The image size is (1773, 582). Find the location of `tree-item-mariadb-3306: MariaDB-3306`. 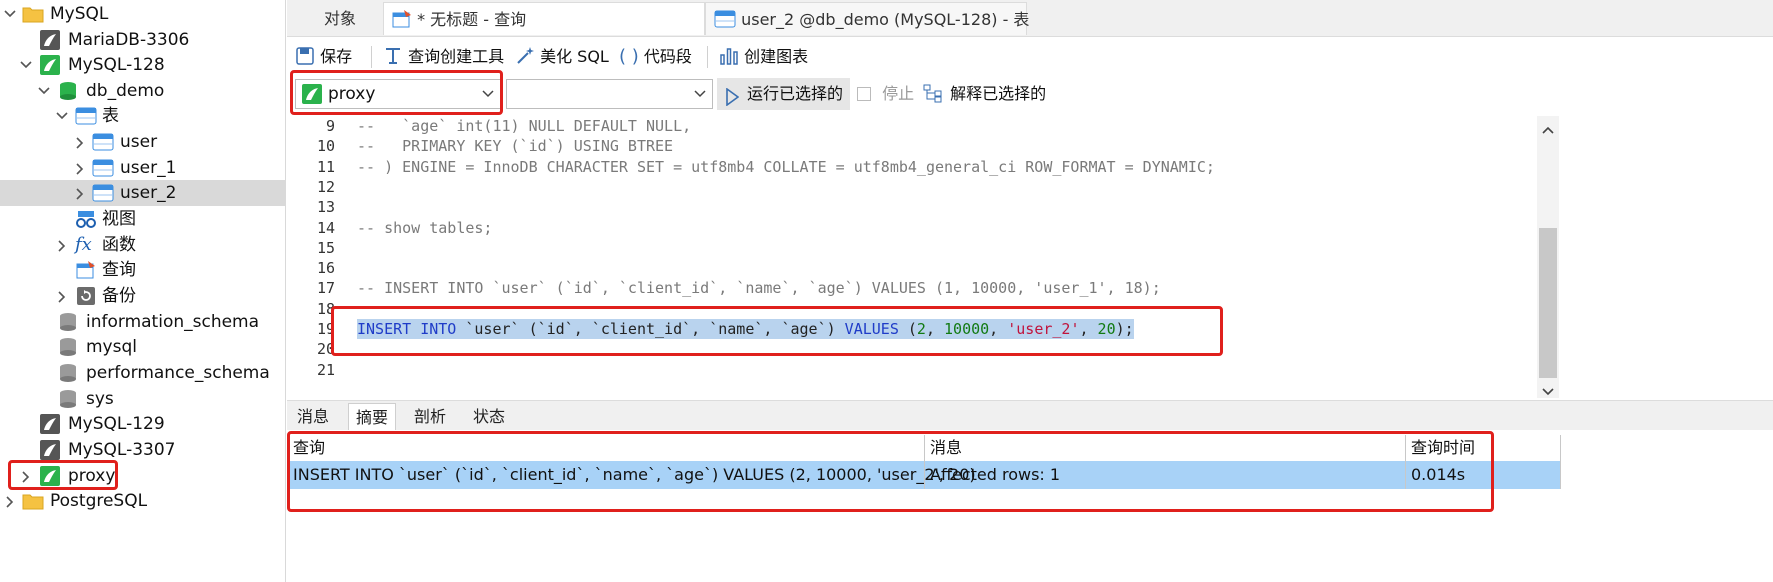

tree-item-mariadb-3306: MariaDB-3306 is located at coordinates (143, 40).